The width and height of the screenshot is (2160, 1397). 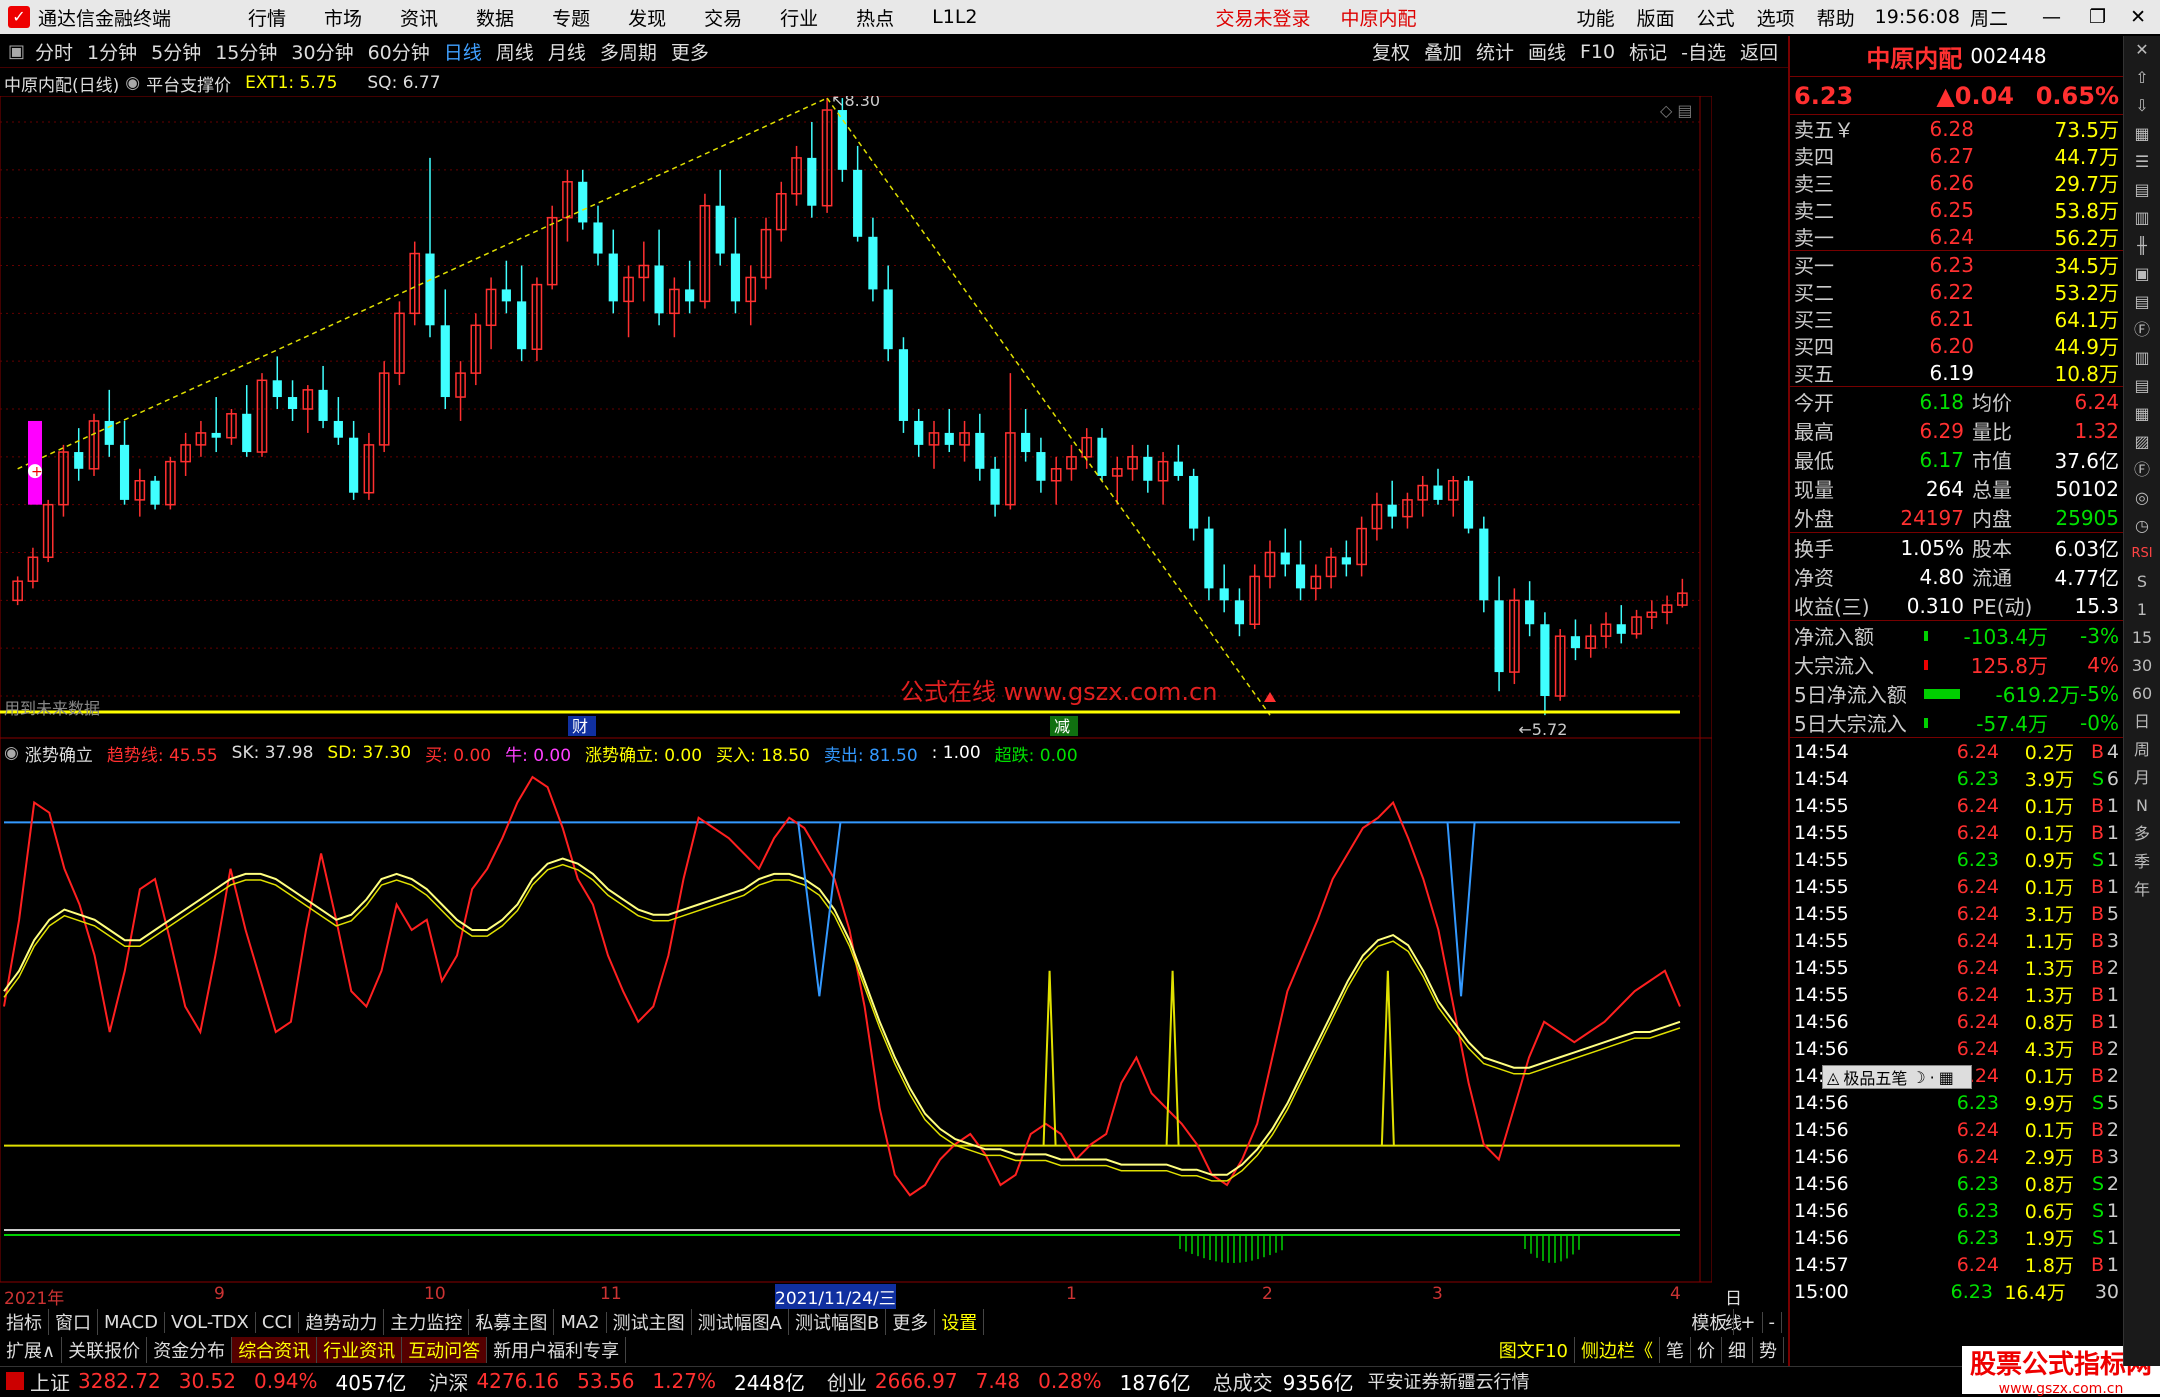 I want to click on index-name-2: 创业, so click(x=847, y=1381).